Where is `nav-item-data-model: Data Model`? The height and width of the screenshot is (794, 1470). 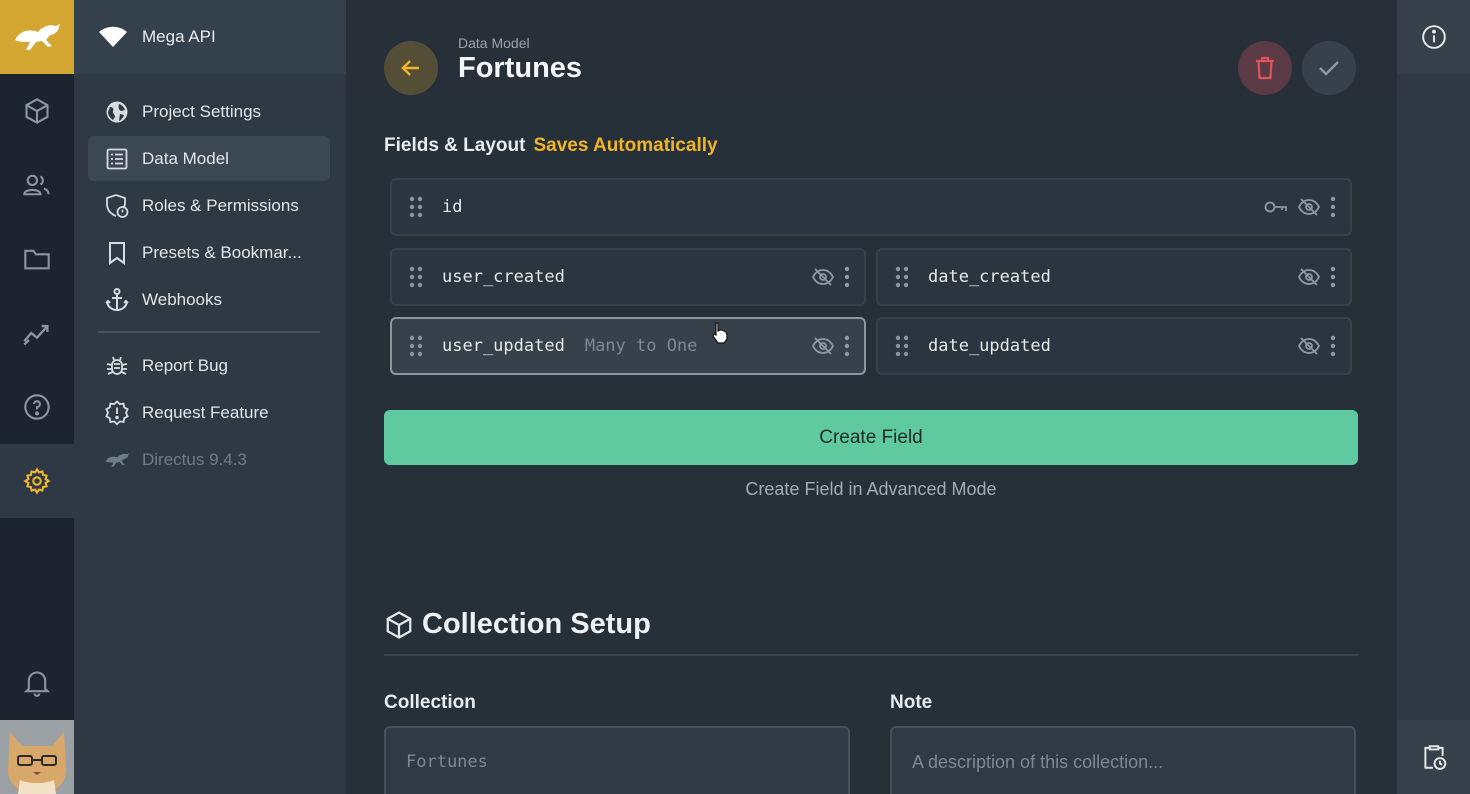
nav-item-data-model: Data Model is located at coordinates (209, 158).